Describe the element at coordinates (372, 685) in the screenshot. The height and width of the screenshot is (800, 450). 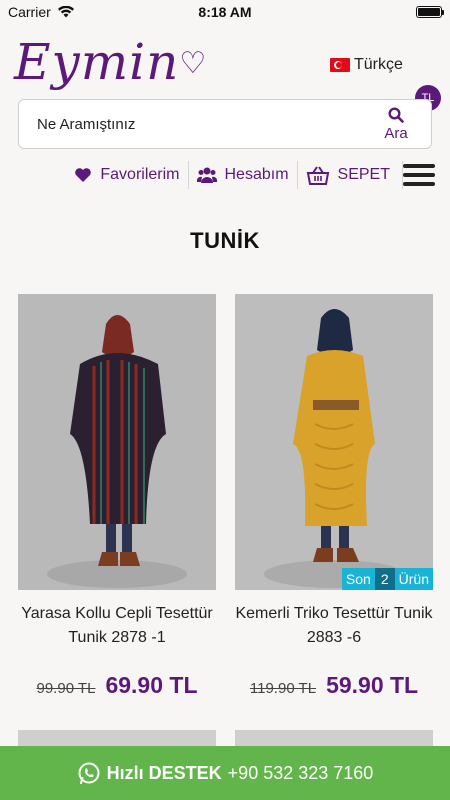
I see `sale-price: 59.90 TL` at that location.